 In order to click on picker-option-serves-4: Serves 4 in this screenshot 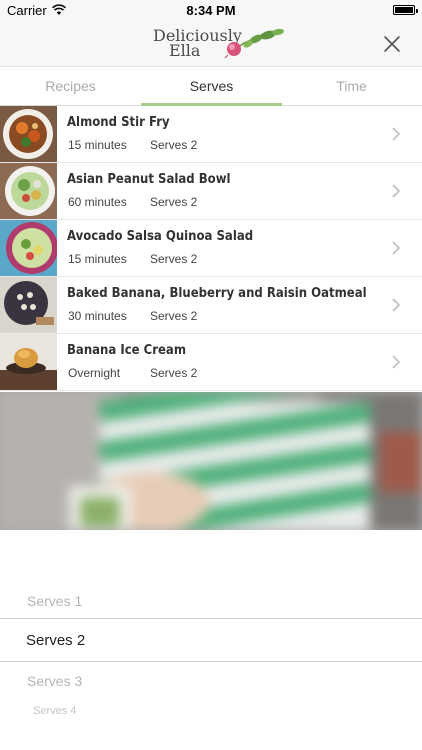, I will do `click(54, 711)`.